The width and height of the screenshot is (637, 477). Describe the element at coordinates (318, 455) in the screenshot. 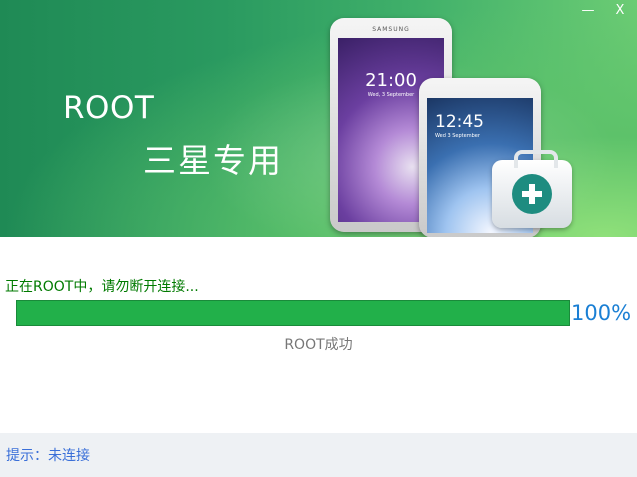

I see `footer-bar: 提示：未连接` at that location.